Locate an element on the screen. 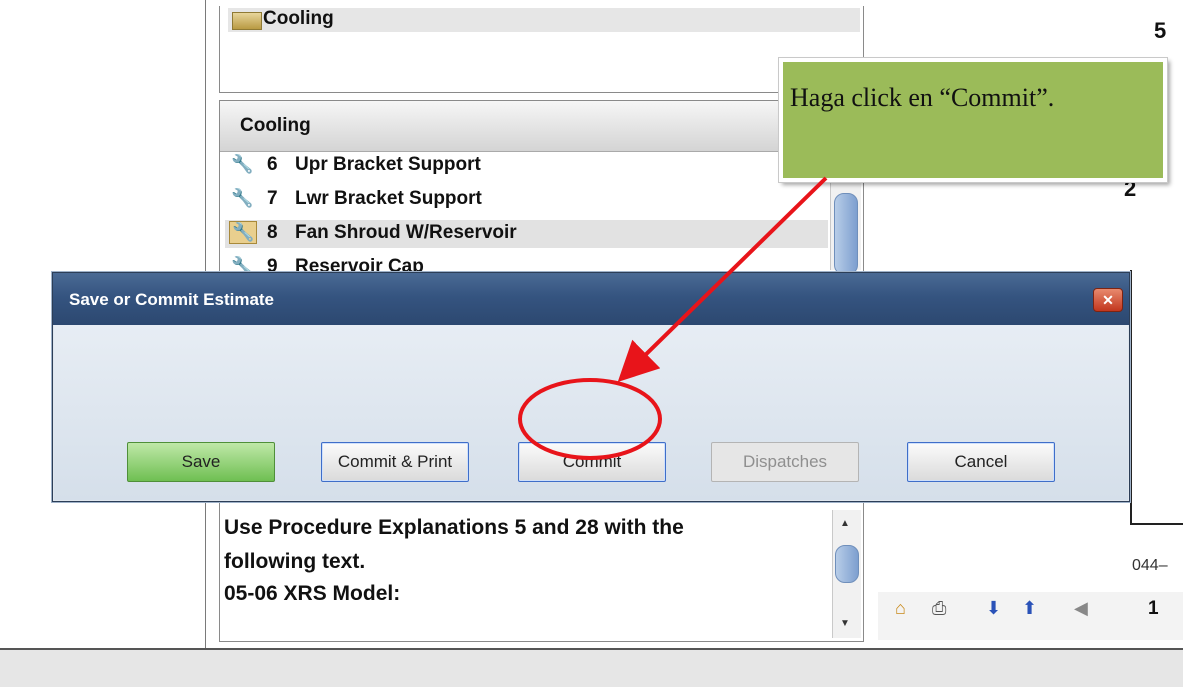  status-bar is located at coordinates (591, 667).